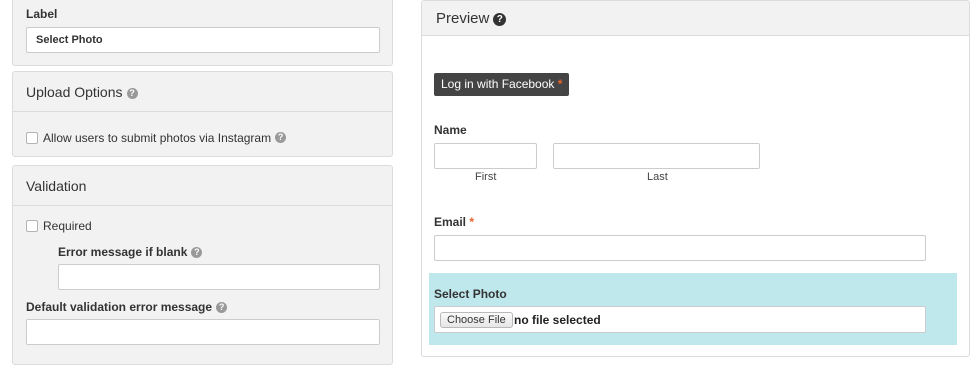 Image resolution: width=974 pixels, height=365 pixels. I want to click on required-option-row: Required, so click(59, 225).